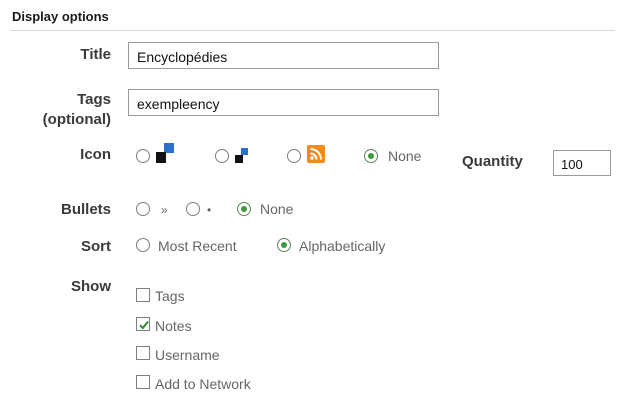 The width and height of the screenshot is (617, 394). Describe the element at coordinates (294, 156) in the screenshot. I see `icon-radio-rss` at that location.